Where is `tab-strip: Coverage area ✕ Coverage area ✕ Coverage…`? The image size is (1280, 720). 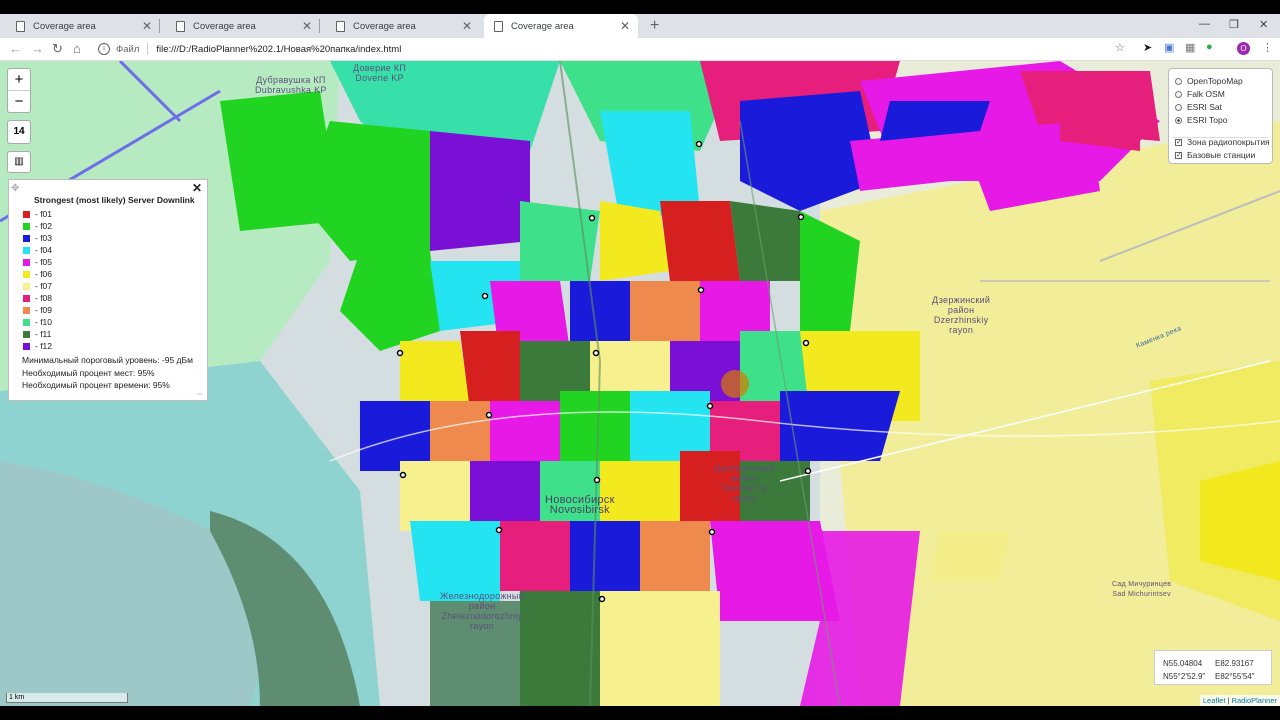 tab-strip: Coverage area ✕ Coverage area ✕ Coverage… is located at coordinates (640, 26).